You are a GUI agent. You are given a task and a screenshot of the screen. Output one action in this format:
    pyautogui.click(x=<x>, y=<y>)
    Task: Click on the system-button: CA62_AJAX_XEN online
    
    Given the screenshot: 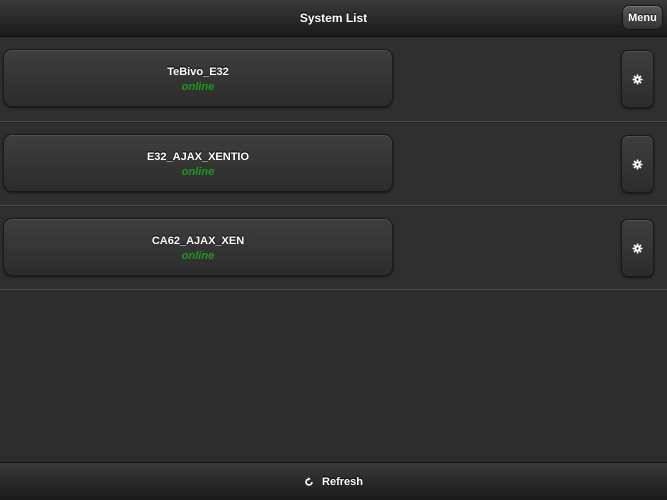 What is the action you would take?
    pyautogui.click(x=198, y=247)
    